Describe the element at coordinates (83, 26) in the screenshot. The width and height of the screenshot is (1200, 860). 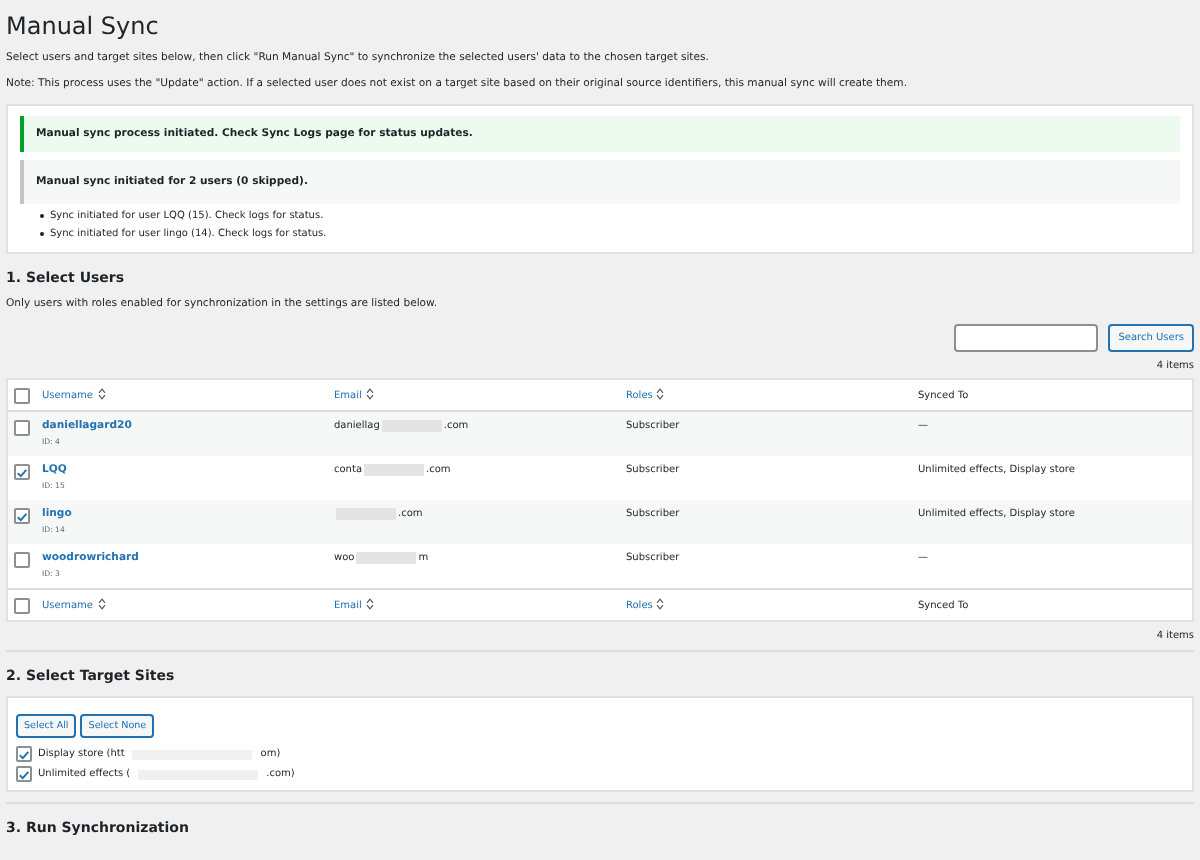
I see `page-title: Manual Sync` at that location.